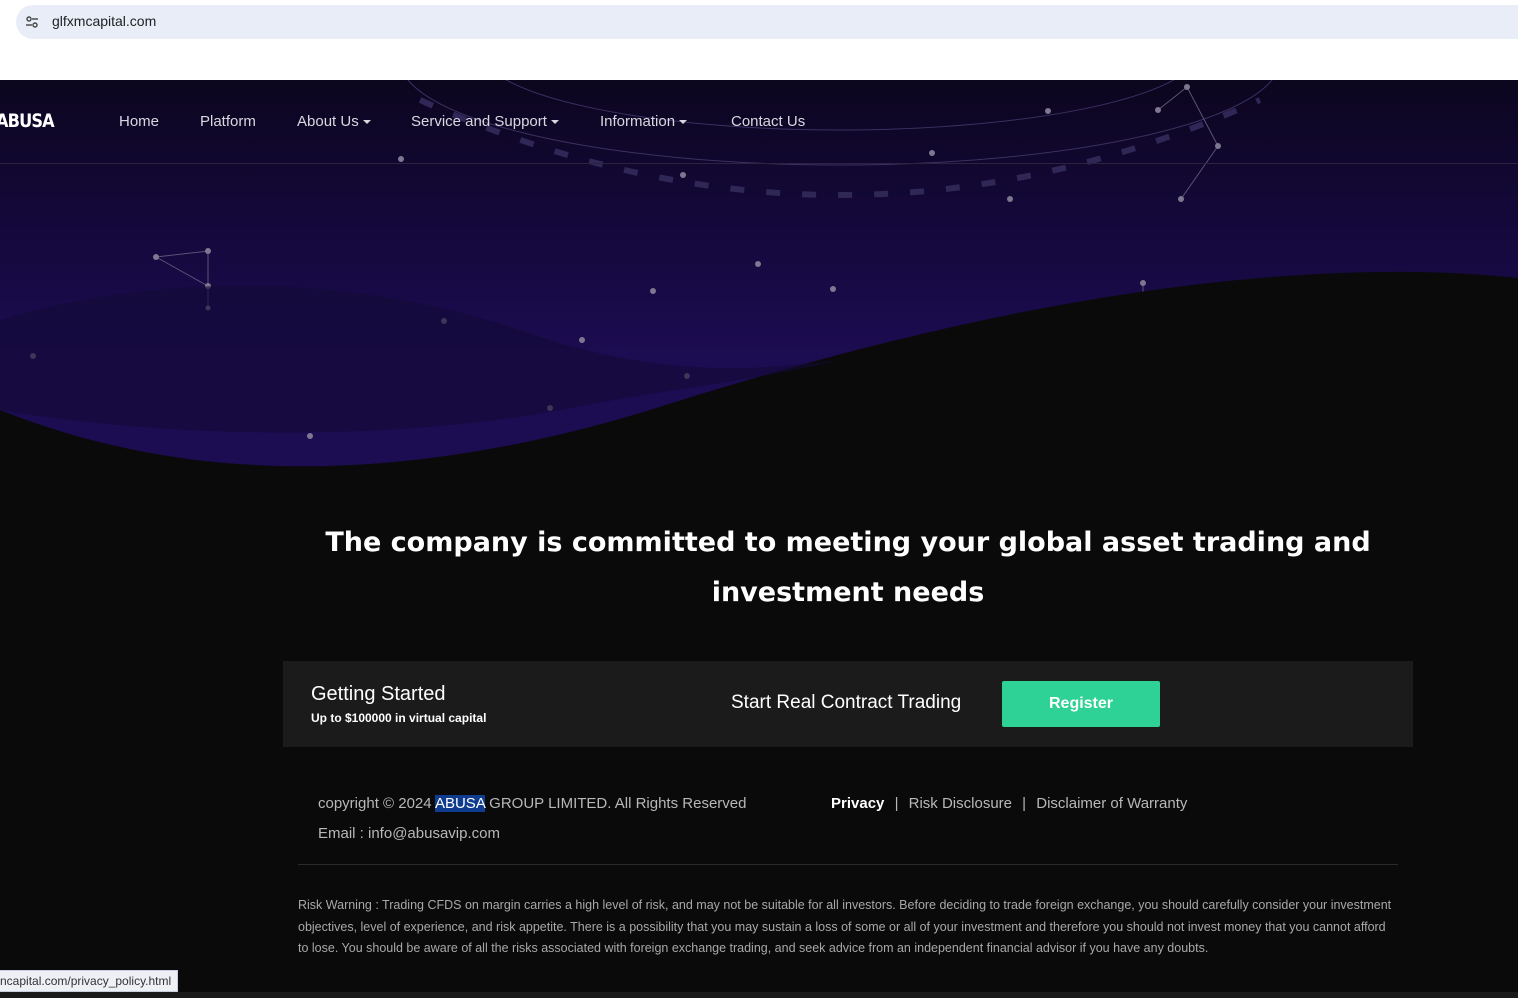 Image resolution: width=1518 pixels, height=998 pixels. What do you see at coordinates (399, 718) in the screenshot?
I see `cta-subtitle: Up to $100000 in virtual capital` at bounding box center [399, 718].